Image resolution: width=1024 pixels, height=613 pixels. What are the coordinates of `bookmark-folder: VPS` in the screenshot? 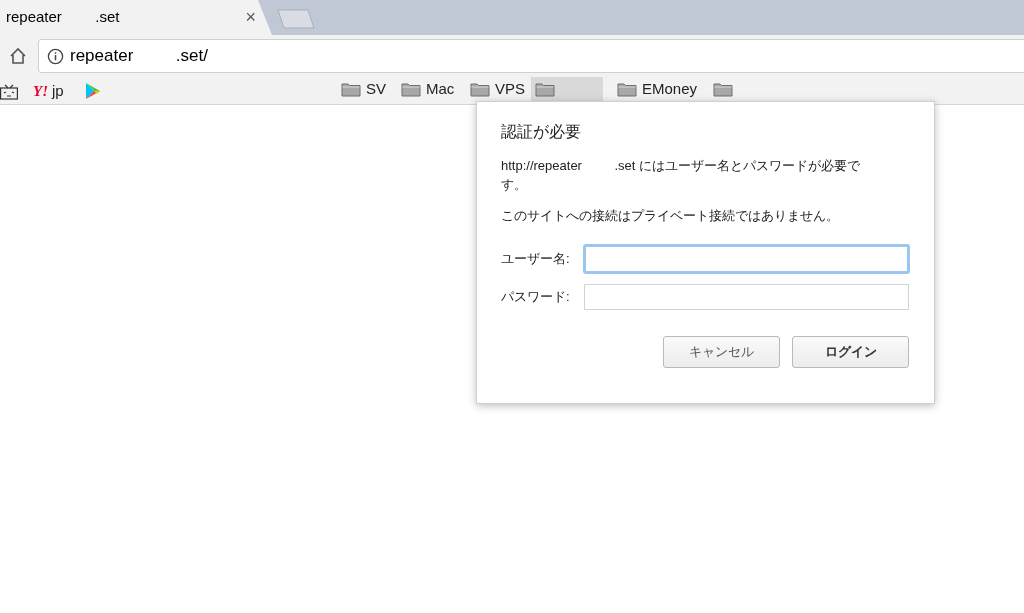 It's located at (497, 89).